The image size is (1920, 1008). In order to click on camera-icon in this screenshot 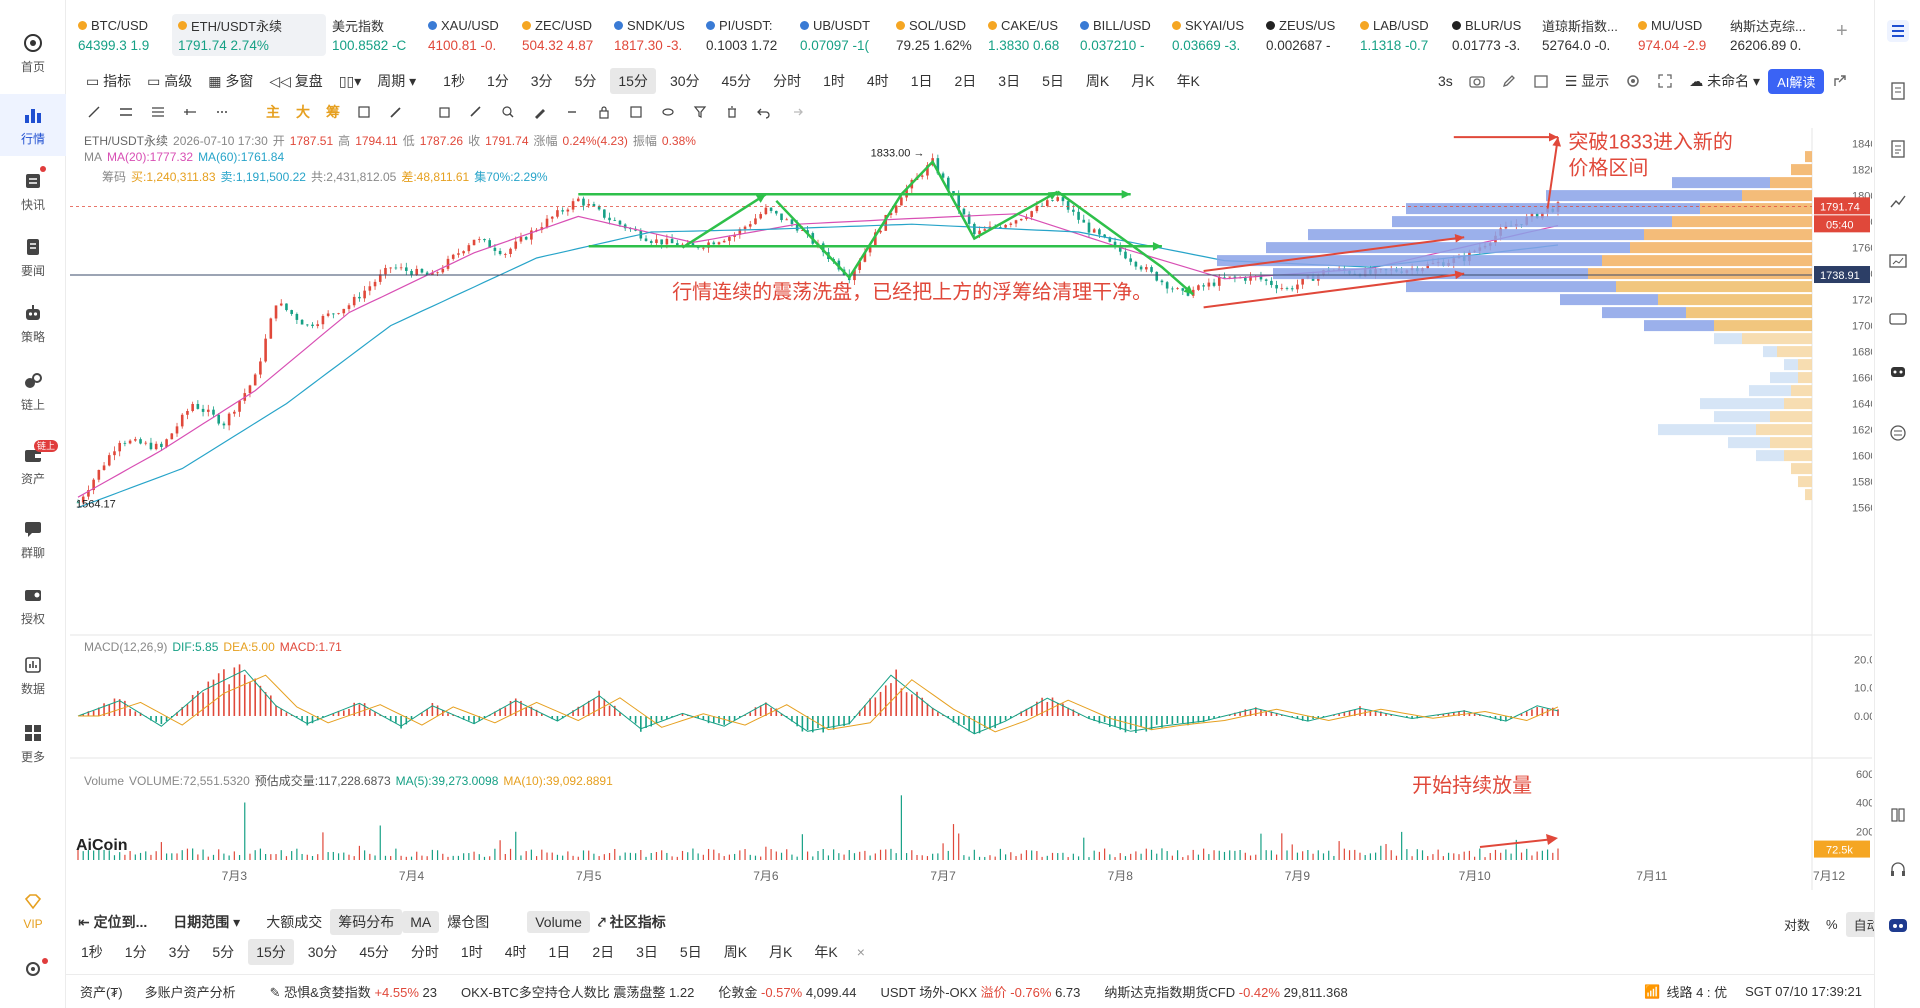, I will do `click(1477, 81)`.